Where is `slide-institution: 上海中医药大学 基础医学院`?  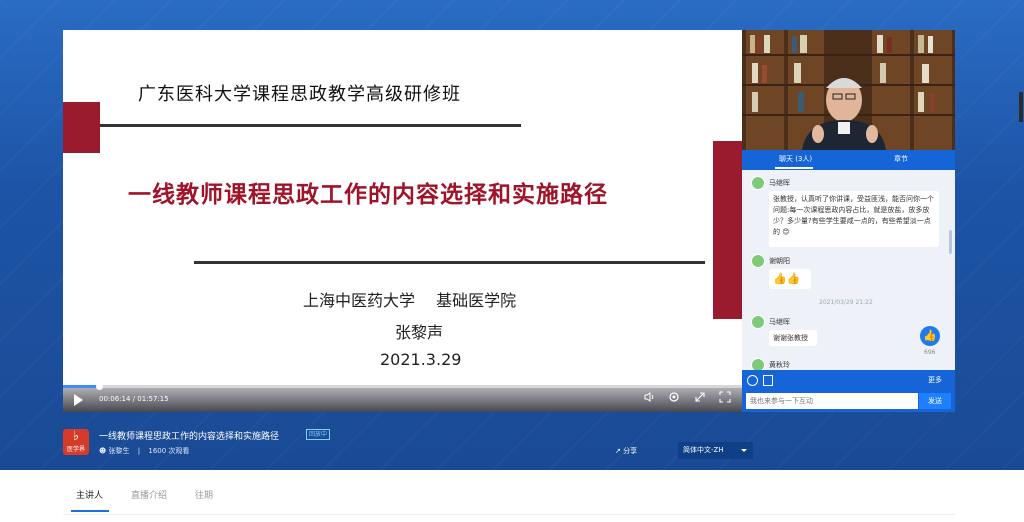 slide-institution: 上海中医药大学 基础医学院 is located at coordinates (410, 300).